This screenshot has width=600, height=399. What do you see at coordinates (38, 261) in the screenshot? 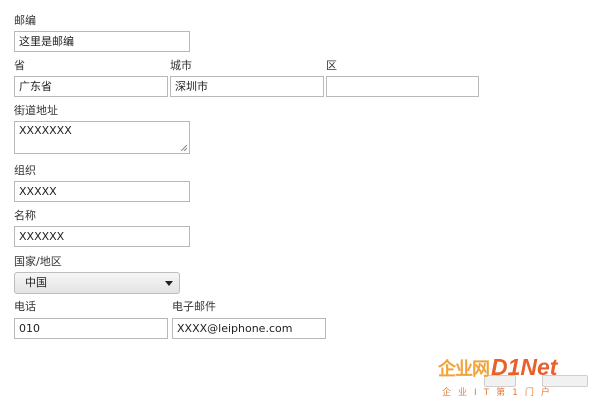
I see `country-label: 国家/地区` at bounding box center [38, 261].